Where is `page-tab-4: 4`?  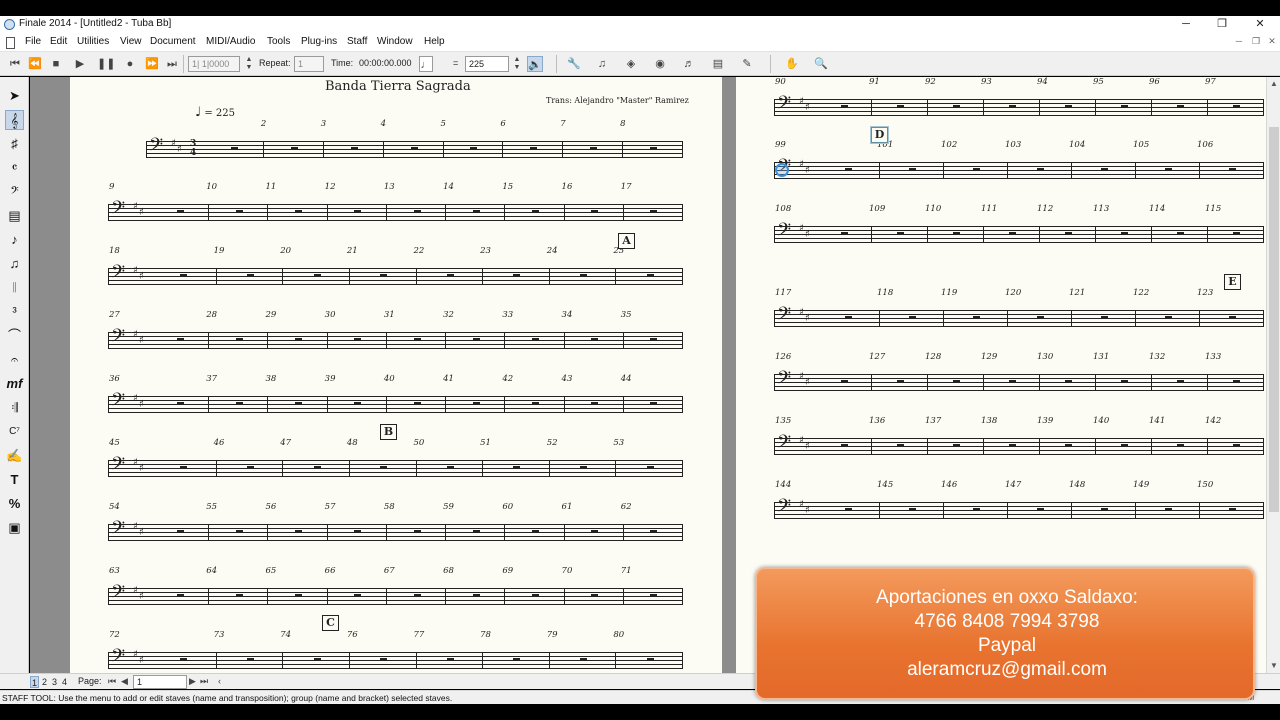 page-tab-4: 4 is located at coordinates (64, 682).